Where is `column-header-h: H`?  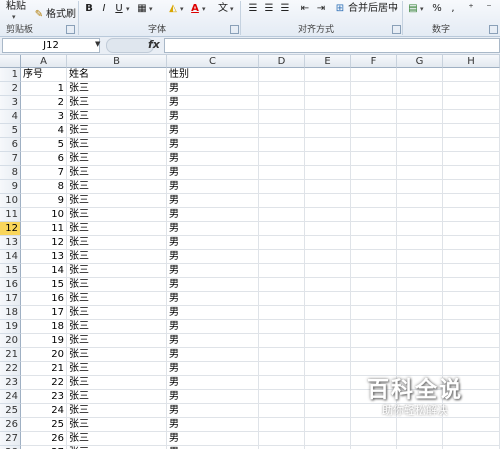
column-header-h: H is located at coordinates (471, 61).